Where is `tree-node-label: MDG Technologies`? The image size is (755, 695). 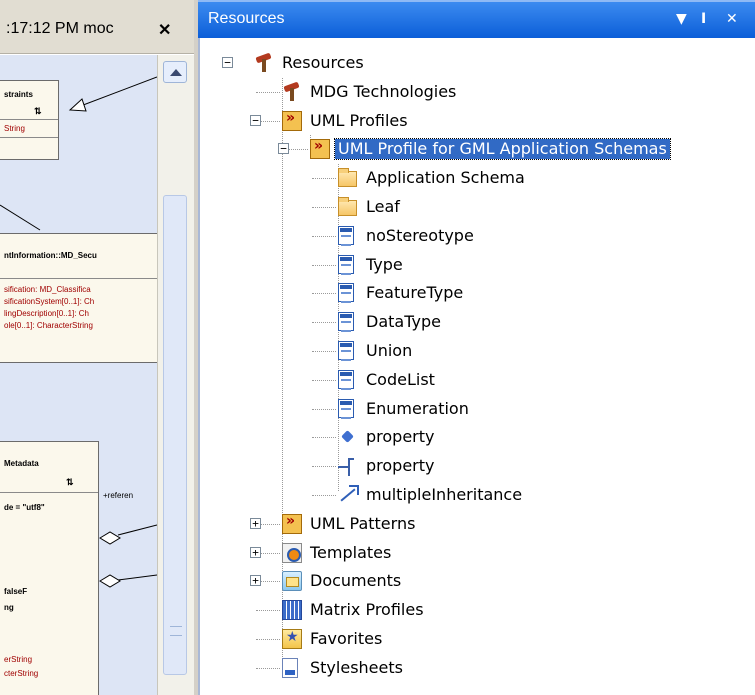
tree-node-label: MDG Technologies is located at coordinates (383, 92).